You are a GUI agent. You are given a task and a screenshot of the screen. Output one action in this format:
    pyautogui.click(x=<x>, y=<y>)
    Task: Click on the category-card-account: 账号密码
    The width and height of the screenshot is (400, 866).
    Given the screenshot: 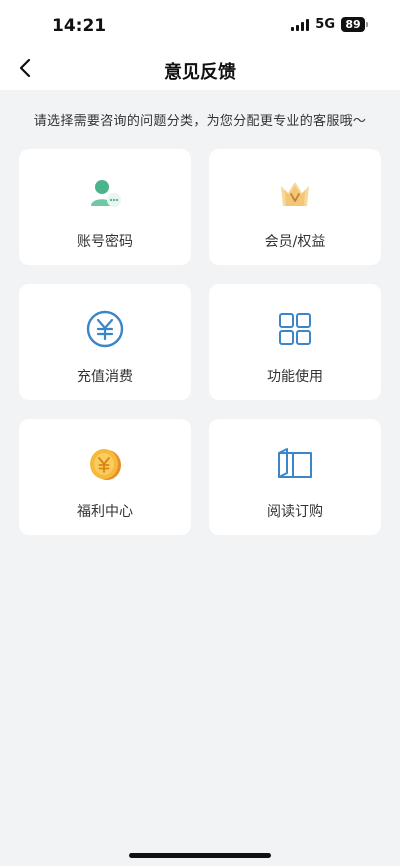 What is the action you would take?
    pyautogui.click(x=105, y=207)
    